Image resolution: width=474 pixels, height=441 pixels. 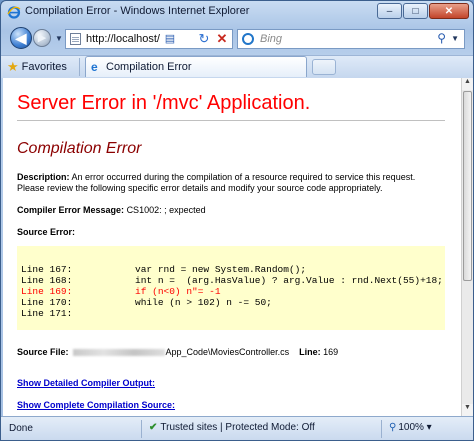 I want to click on internet-explorer-icon: e, so click(x=94, y=67).